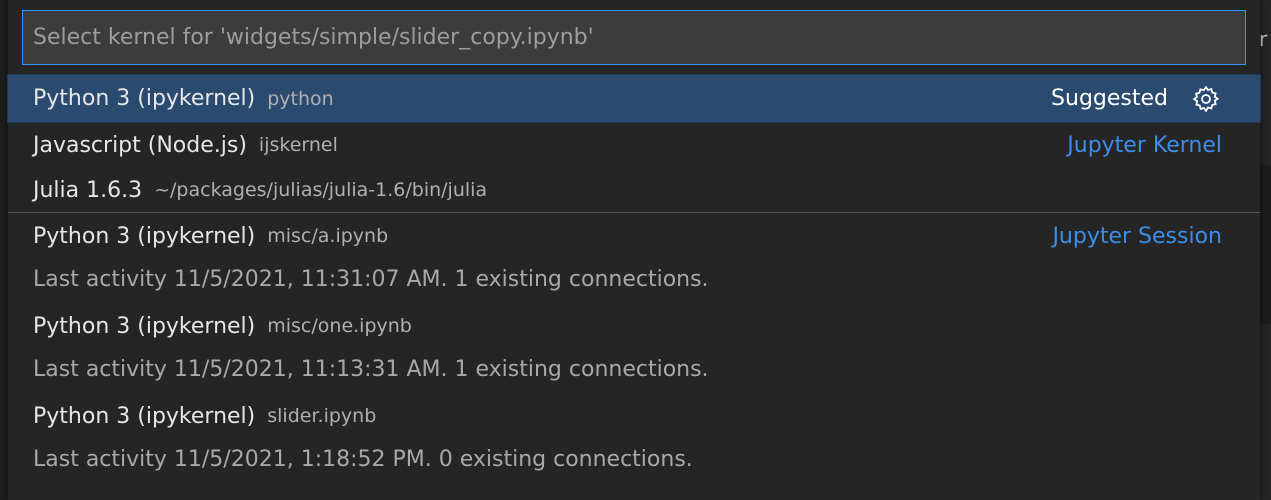 Image resolution: width=1271 pixels, height=500 pixels. I want to click on kernel-search-box, so click(634, 37).